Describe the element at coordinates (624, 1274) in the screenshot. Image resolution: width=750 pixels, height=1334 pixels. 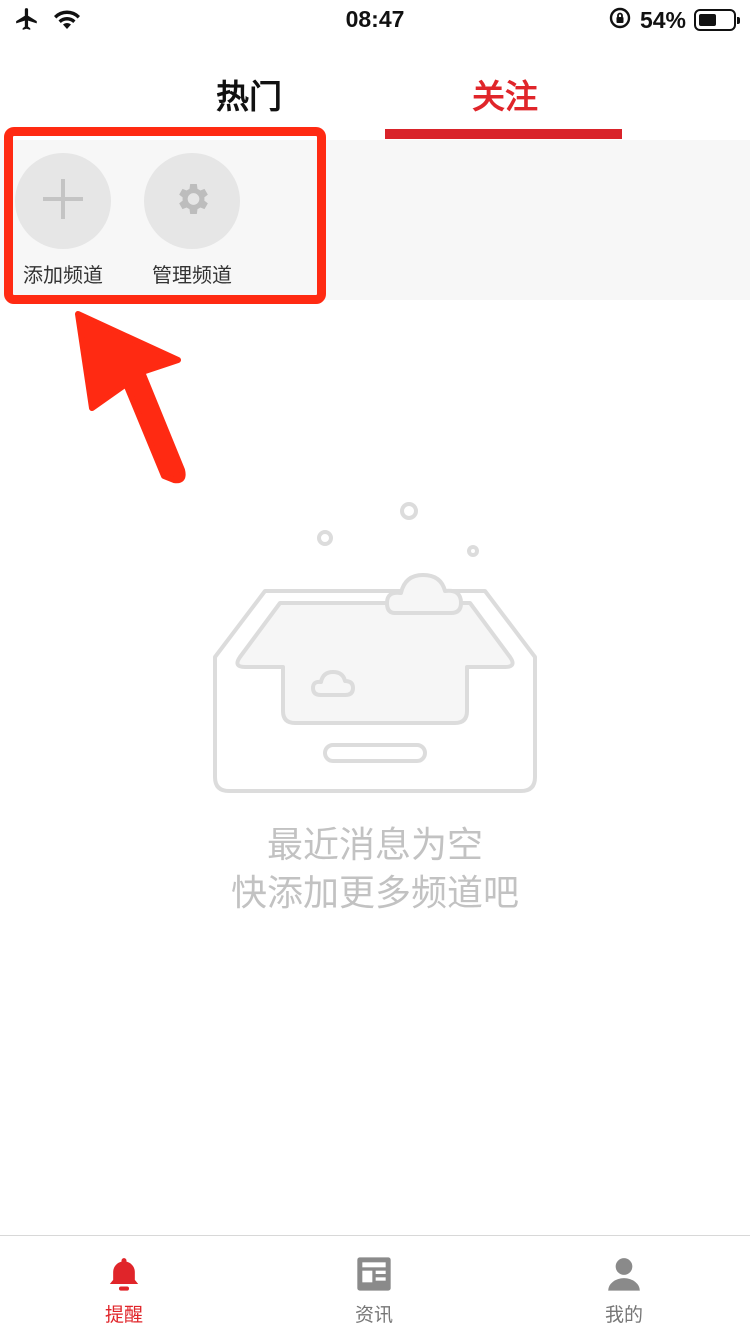
I see `user-icon` at that location.